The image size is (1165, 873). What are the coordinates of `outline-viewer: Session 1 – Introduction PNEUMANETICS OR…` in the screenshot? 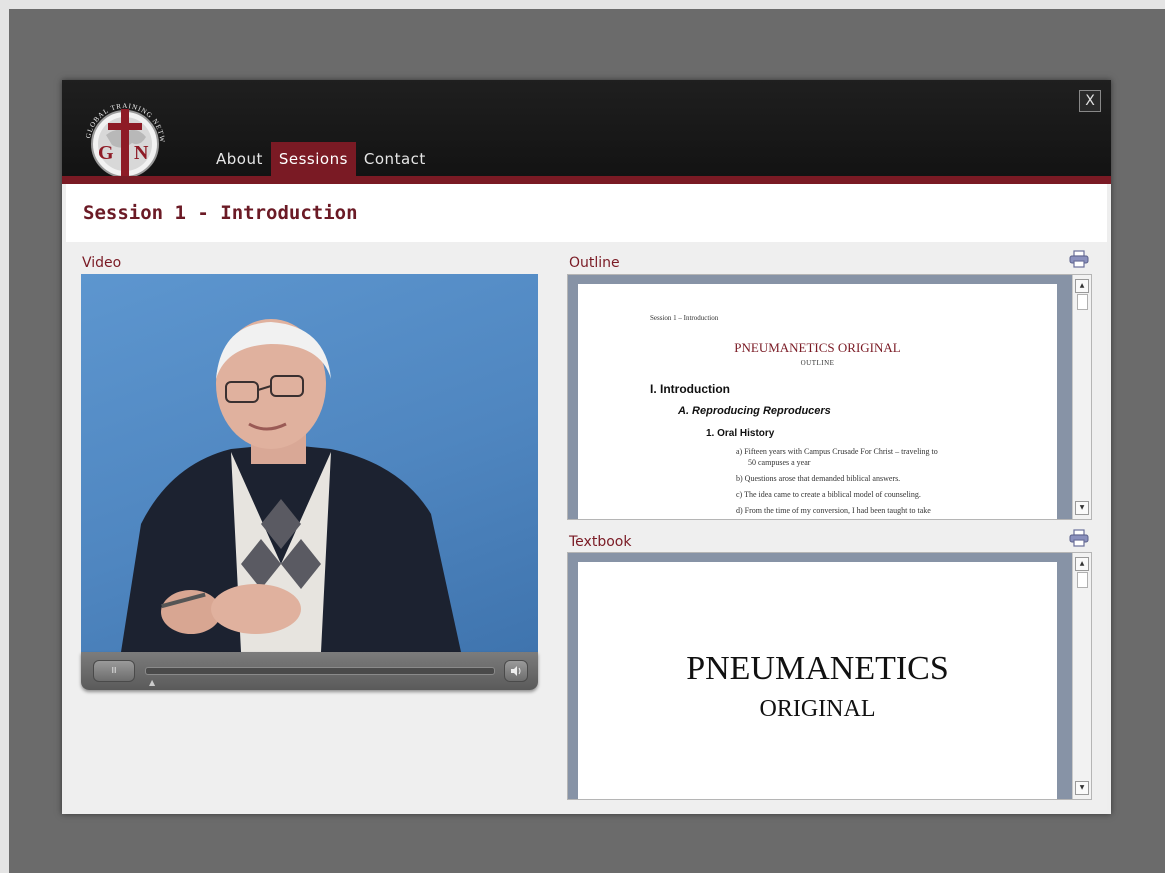 It's located at (829, 397).